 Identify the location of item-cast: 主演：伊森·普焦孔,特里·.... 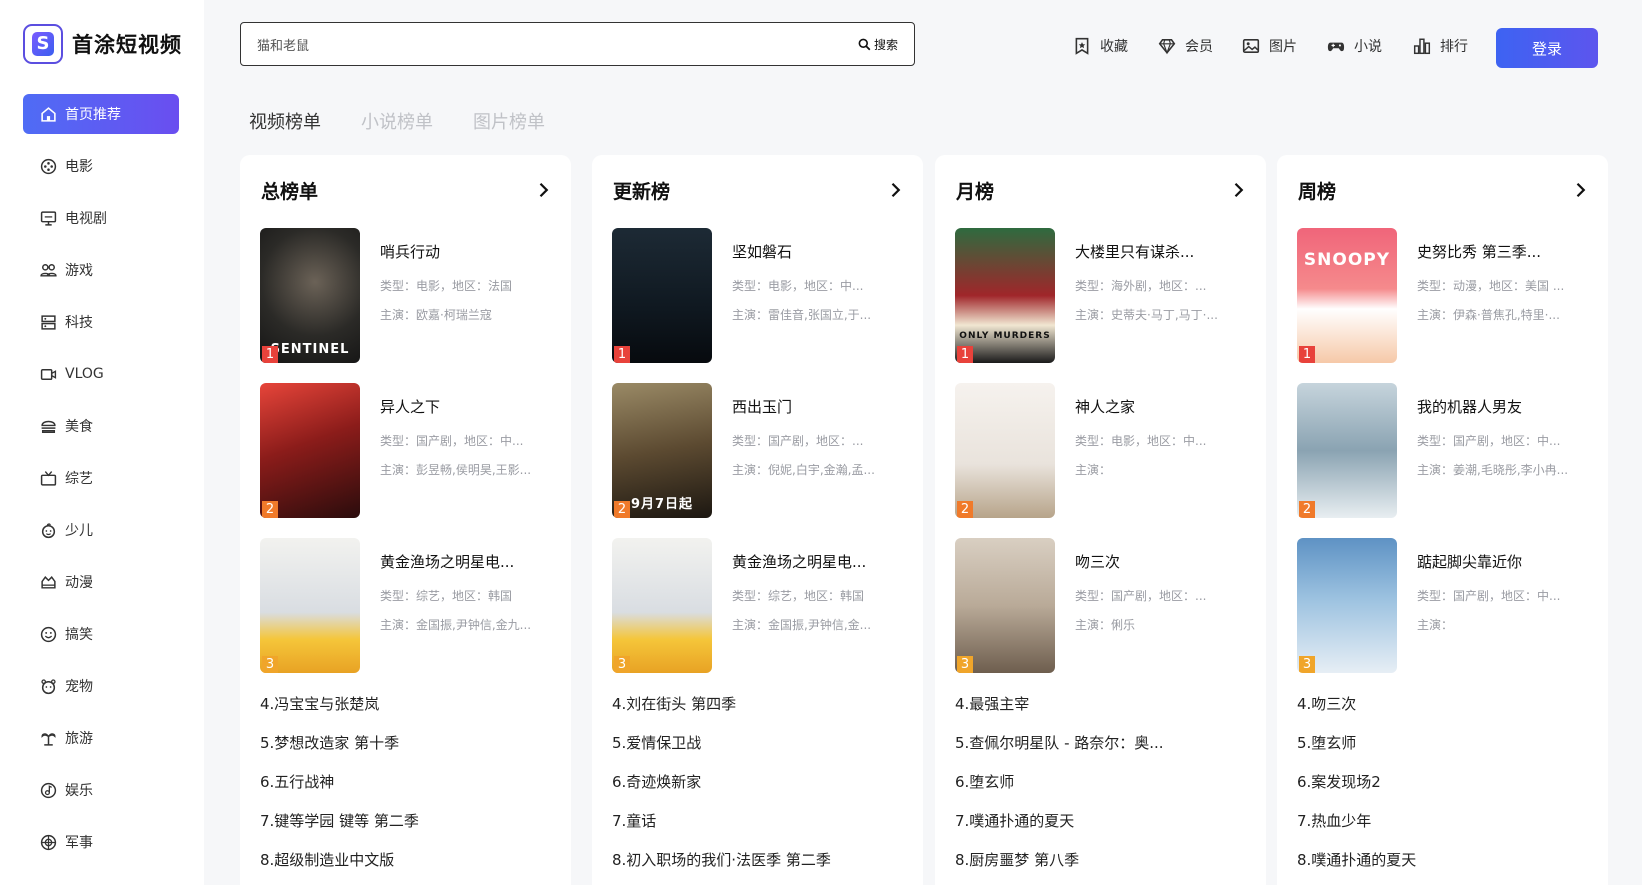
(1488, 315).